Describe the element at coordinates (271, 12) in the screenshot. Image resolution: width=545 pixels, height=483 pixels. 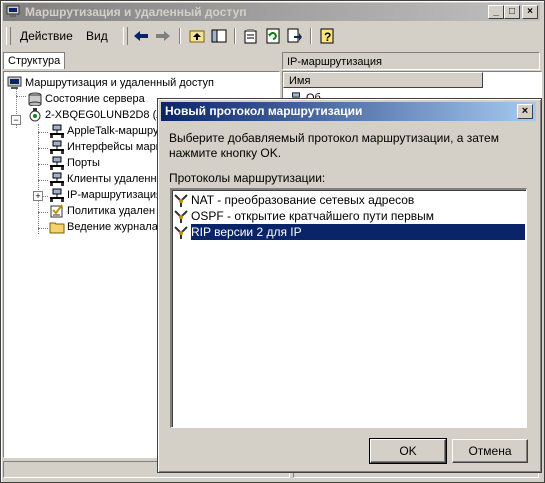
I see `main-title-bar: Маршрутизация и удаленный доступ _ □ ×` at that location.